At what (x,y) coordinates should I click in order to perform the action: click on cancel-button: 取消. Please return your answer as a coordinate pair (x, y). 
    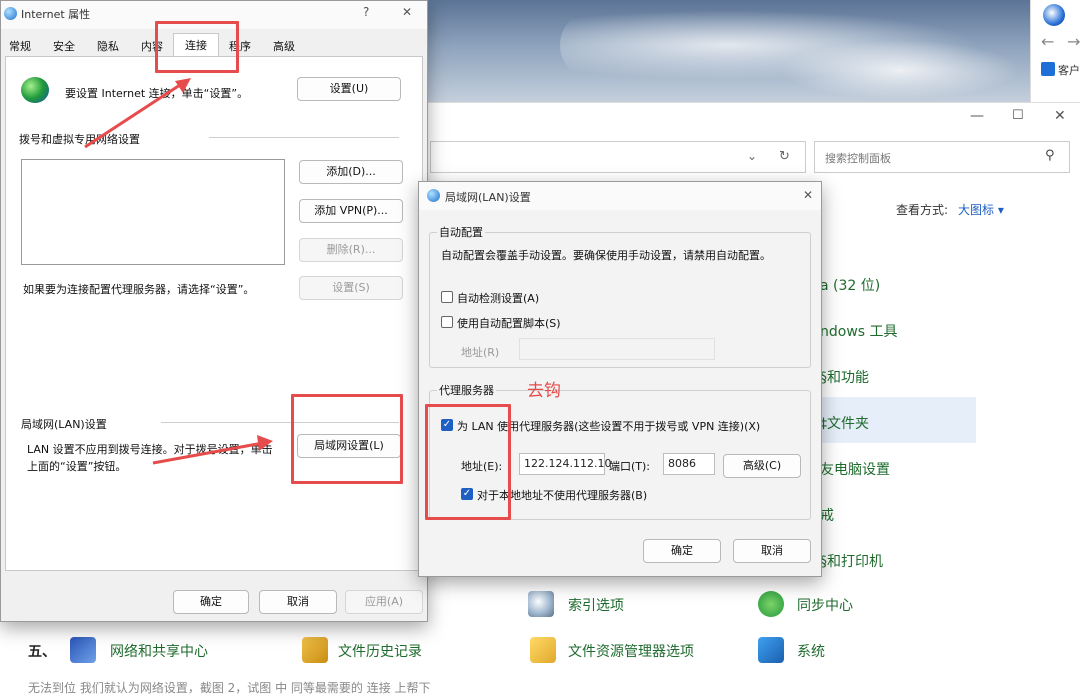
    Looking at the image, I should click on (772, 551).